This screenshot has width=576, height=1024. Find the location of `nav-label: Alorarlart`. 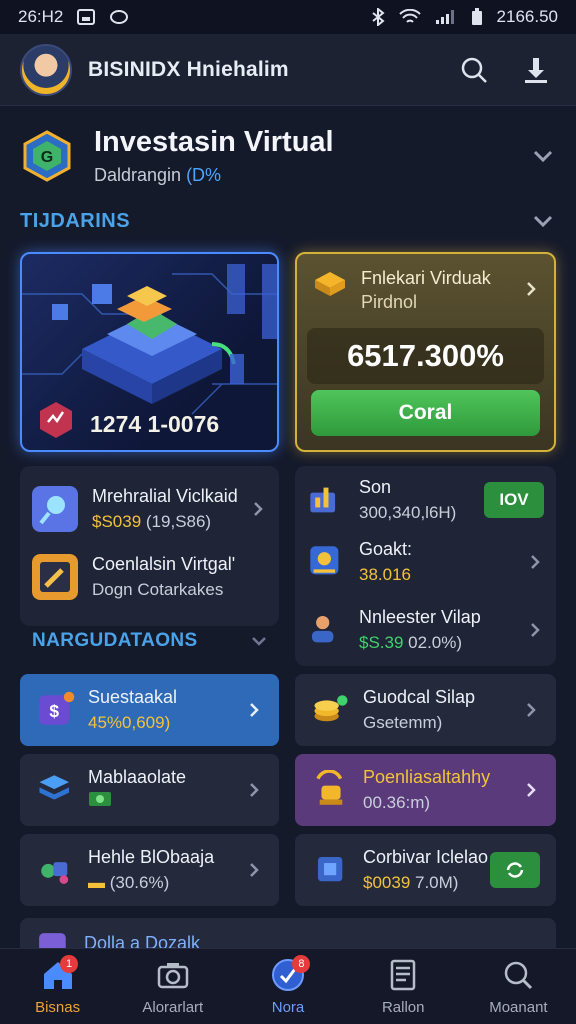

nav-label: Alorarlart is located at coordinates (173, 1007).